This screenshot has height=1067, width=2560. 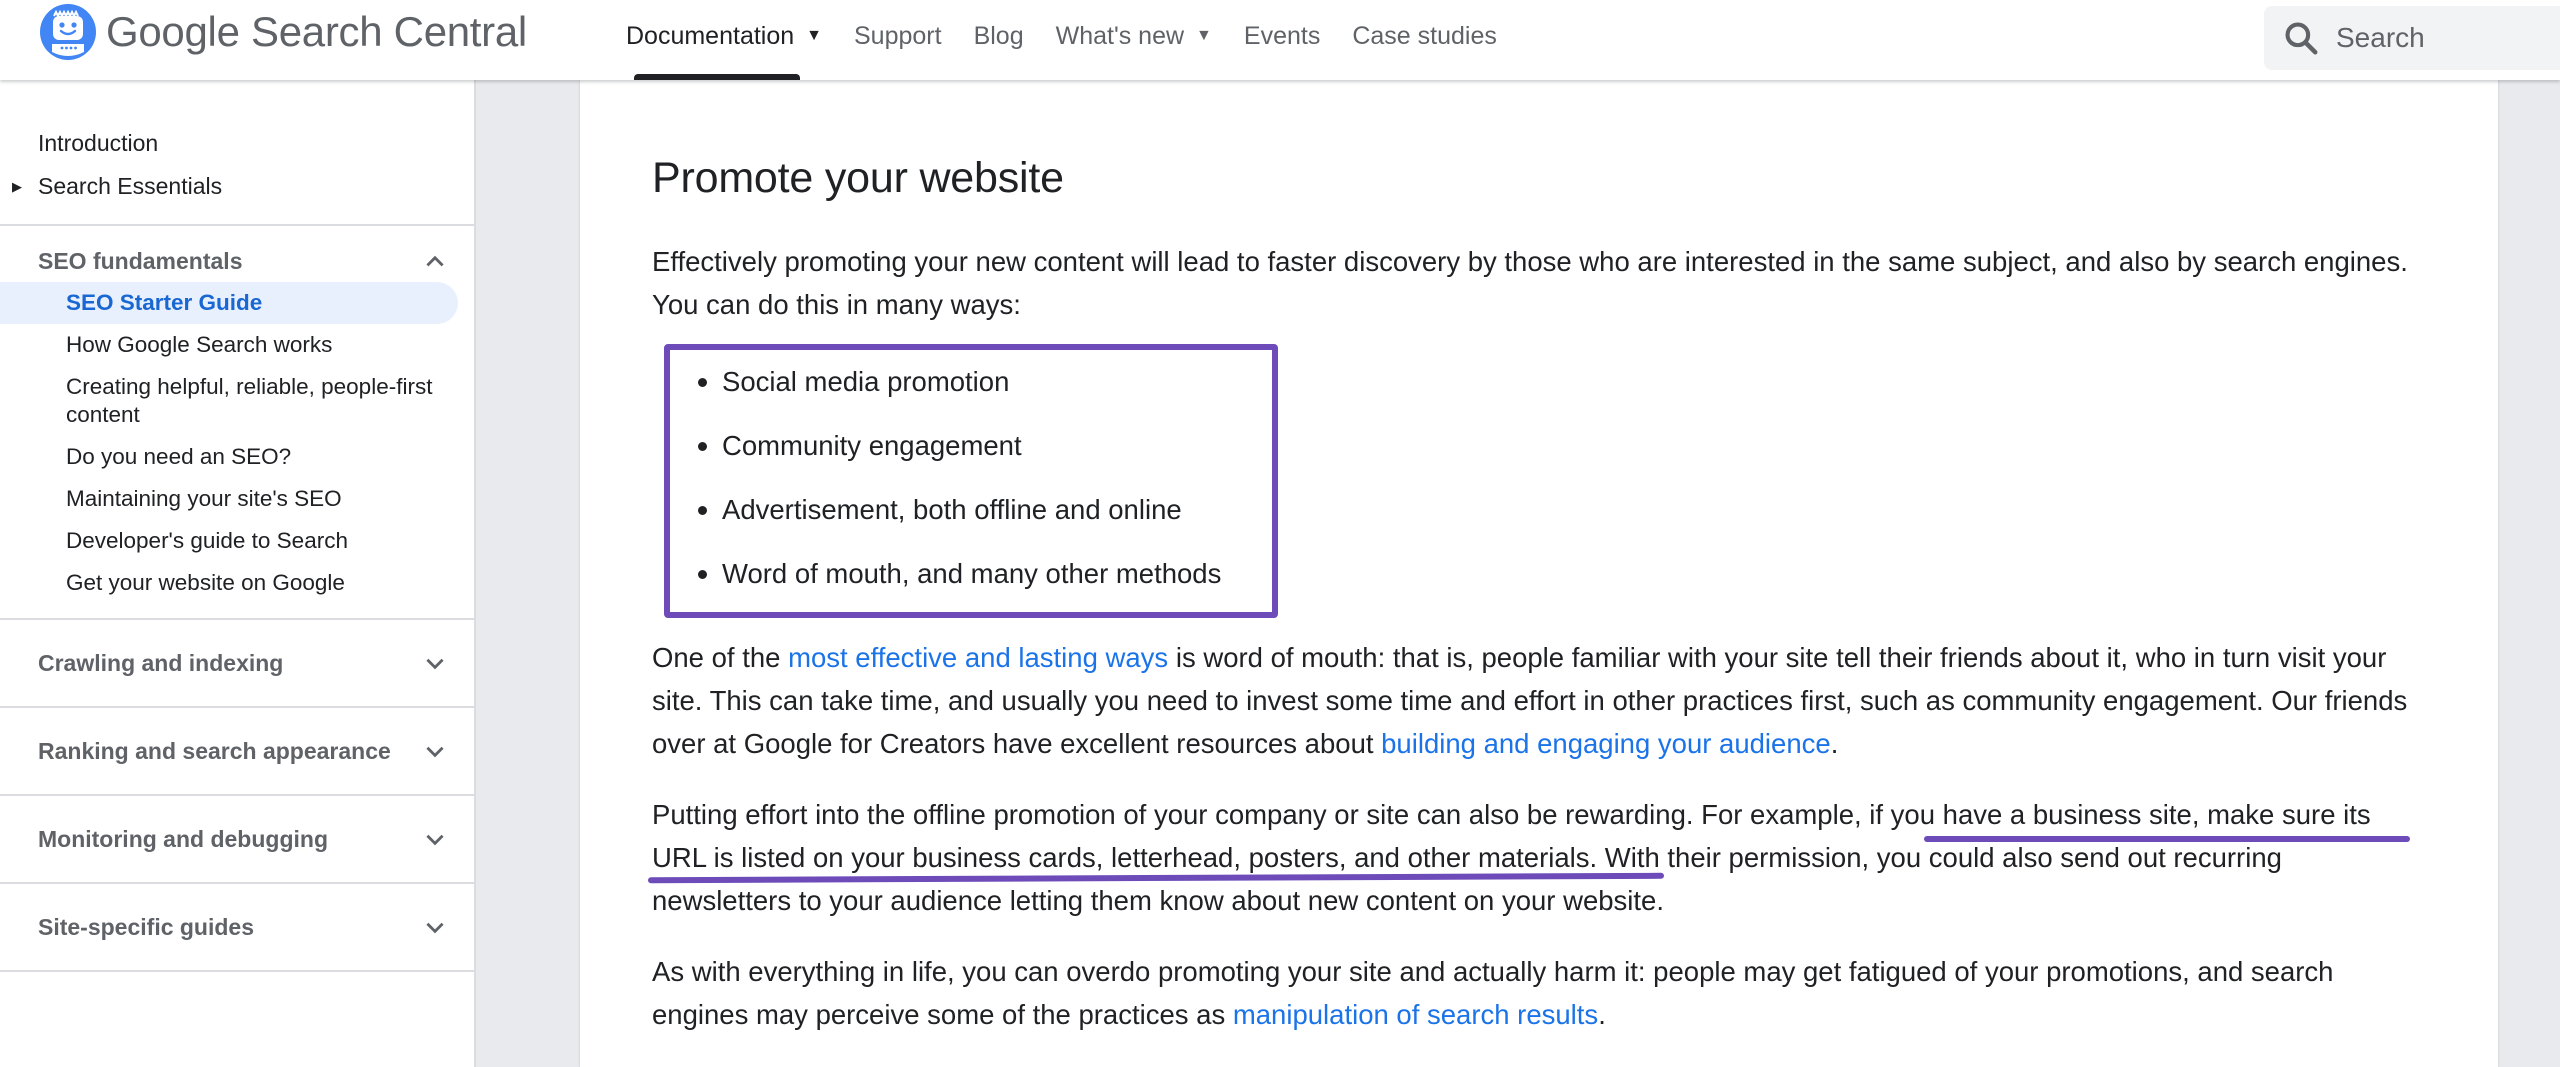 What do you see at coordinates (161, 662) in the screenshot?
I see `section-title: Crawling and indexing` at bounding box center [161, 662].